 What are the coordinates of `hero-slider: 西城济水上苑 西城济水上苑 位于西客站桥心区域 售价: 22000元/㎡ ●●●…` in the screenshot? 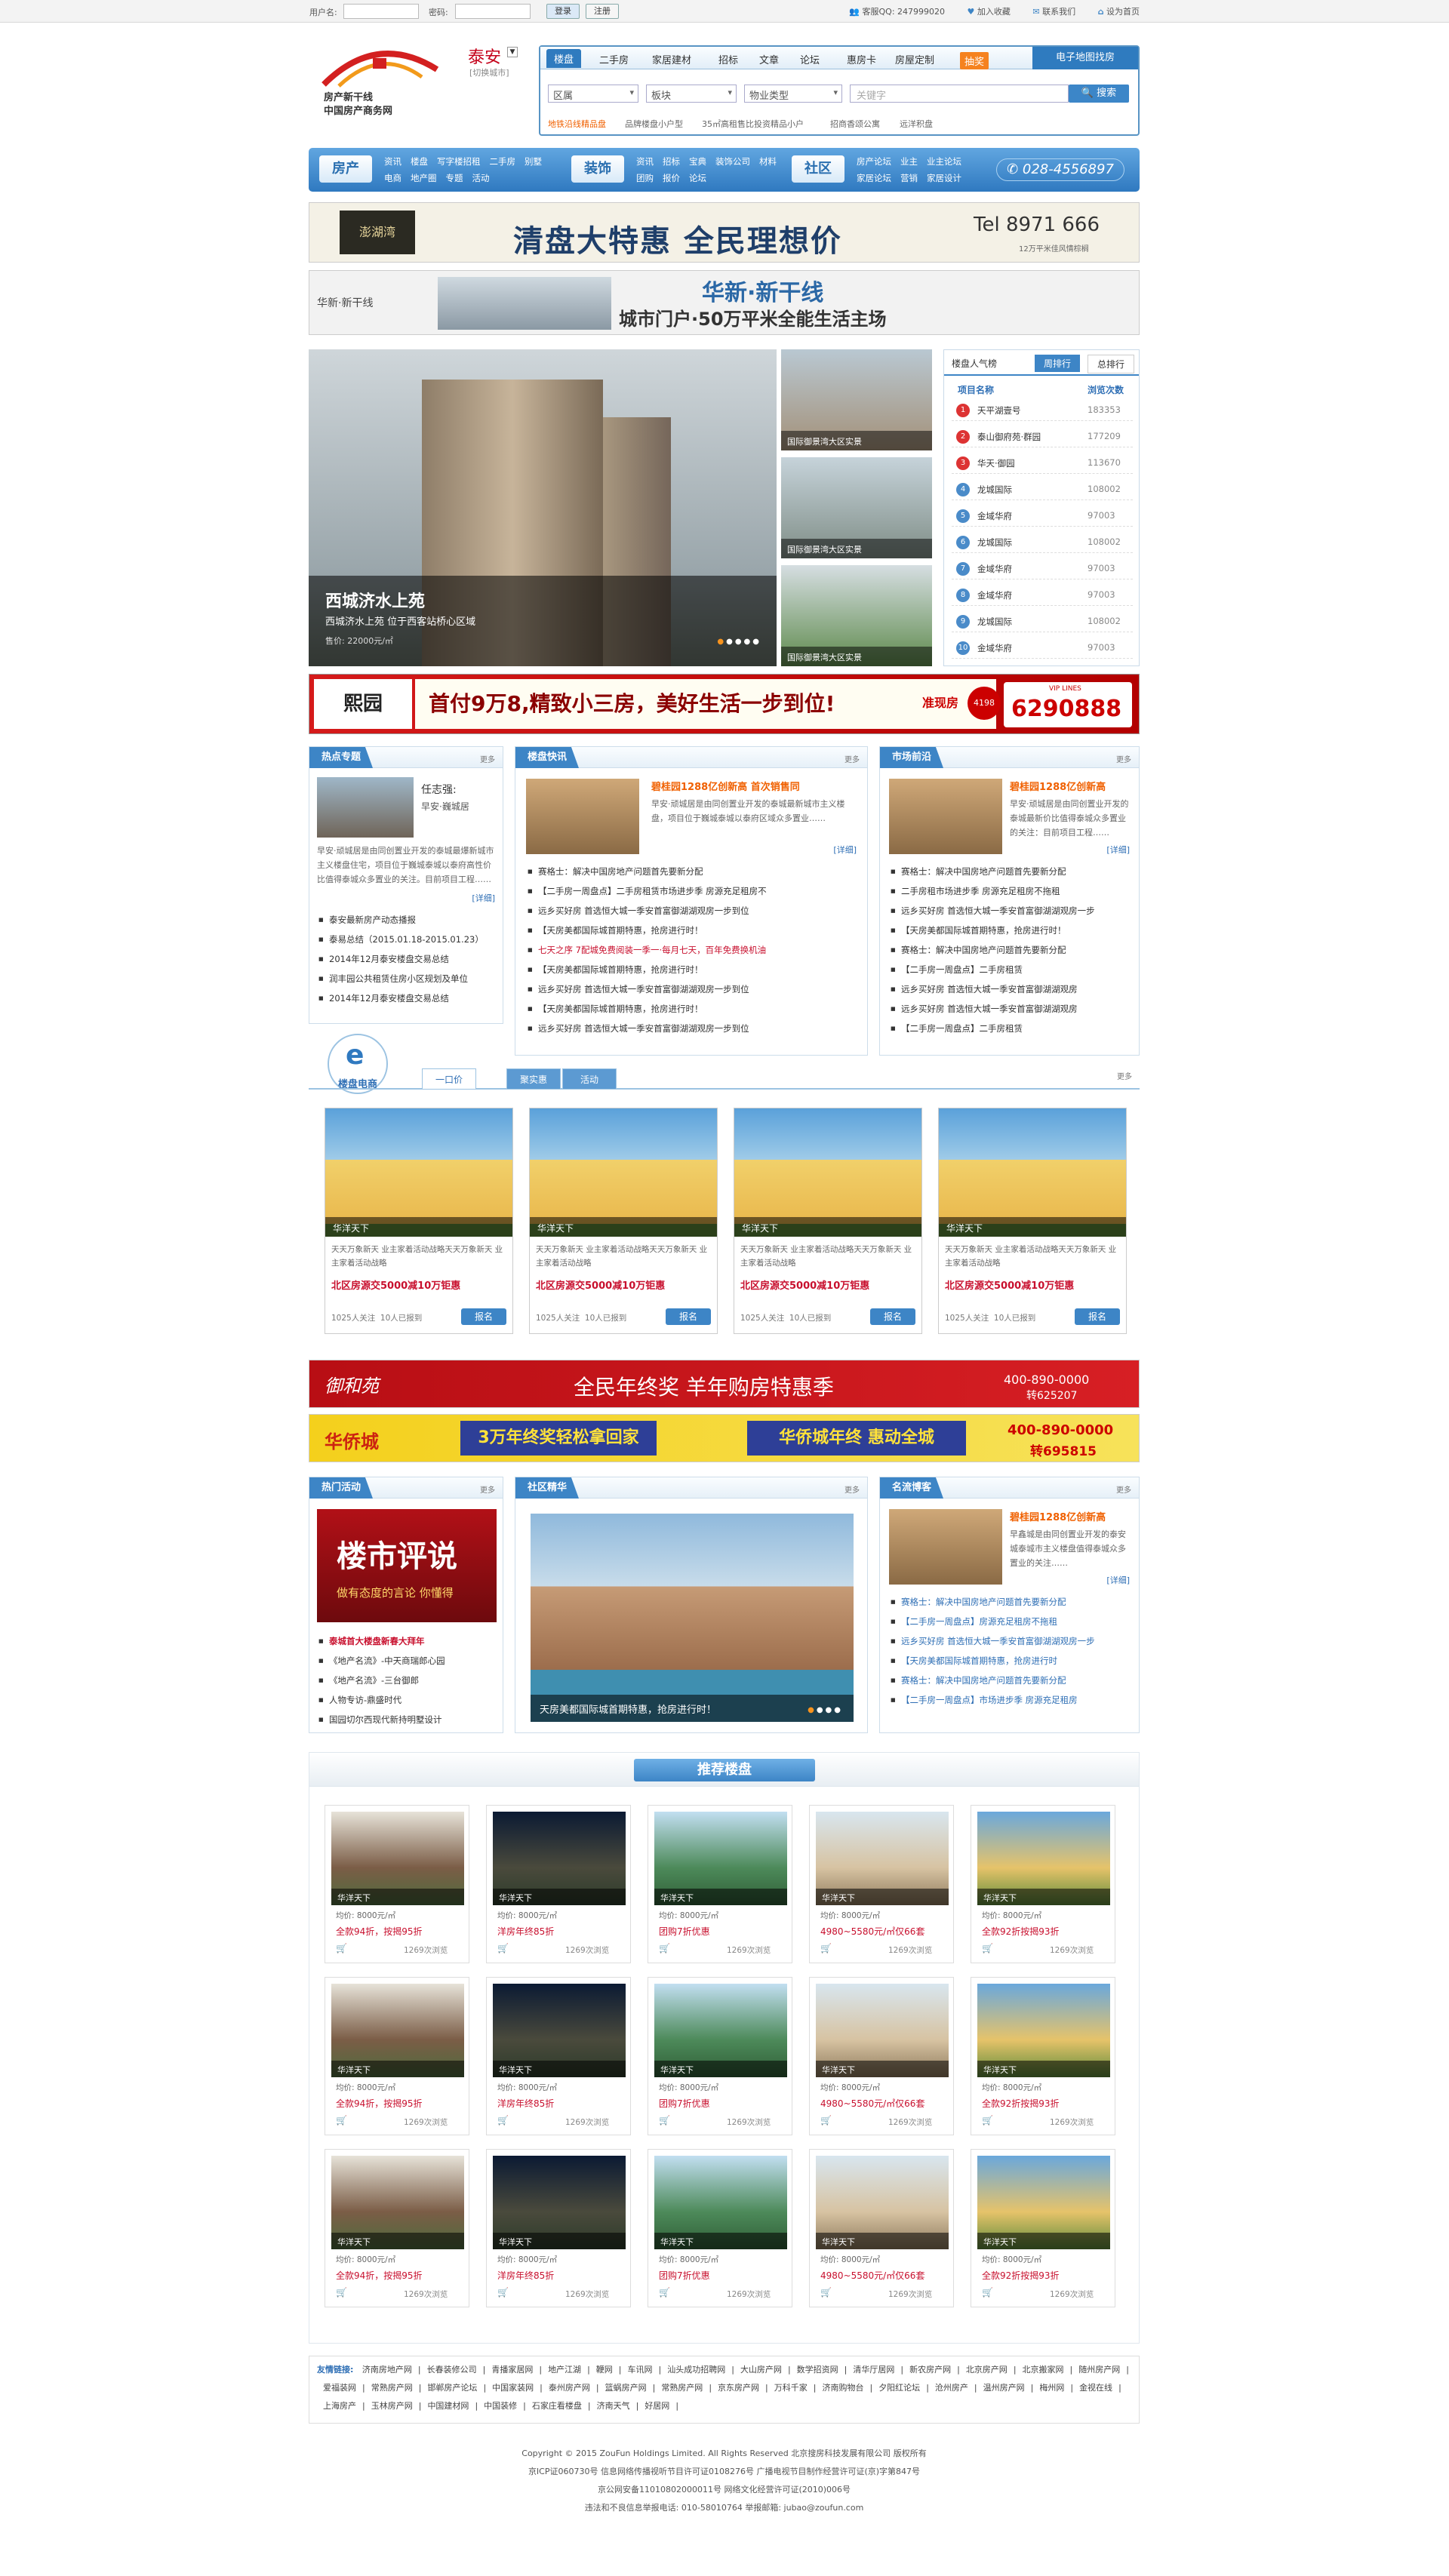 It's located at (543, 507).